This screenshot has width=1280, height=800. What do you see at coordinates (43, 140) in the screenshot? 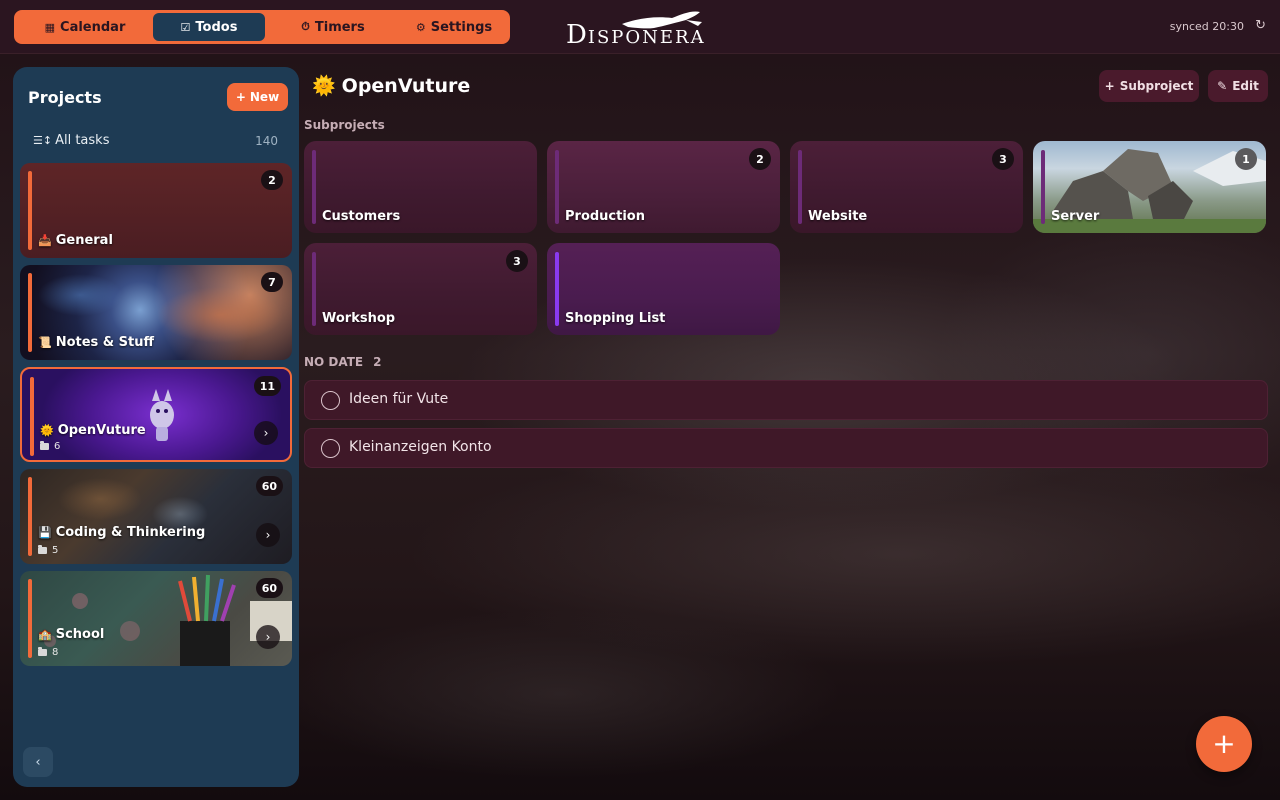
I see `sort-icon: ☰↕` at bounding box center [43, 140].